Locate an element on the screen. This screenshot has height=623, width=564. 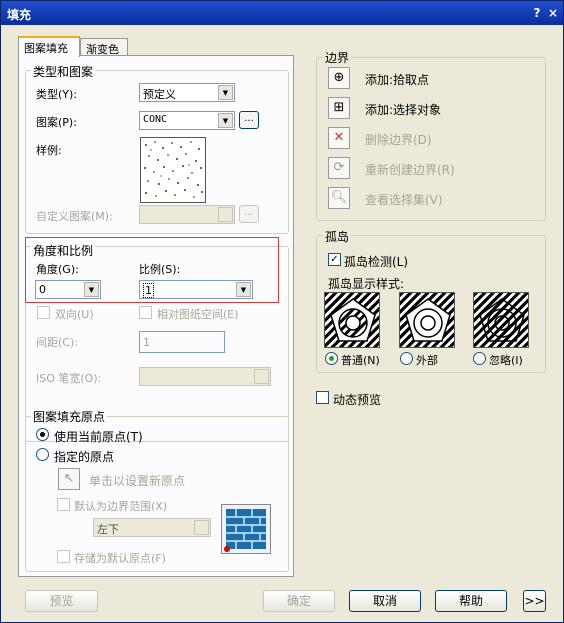
island-outer-label: 外部 is located at coordinates (427, 360).